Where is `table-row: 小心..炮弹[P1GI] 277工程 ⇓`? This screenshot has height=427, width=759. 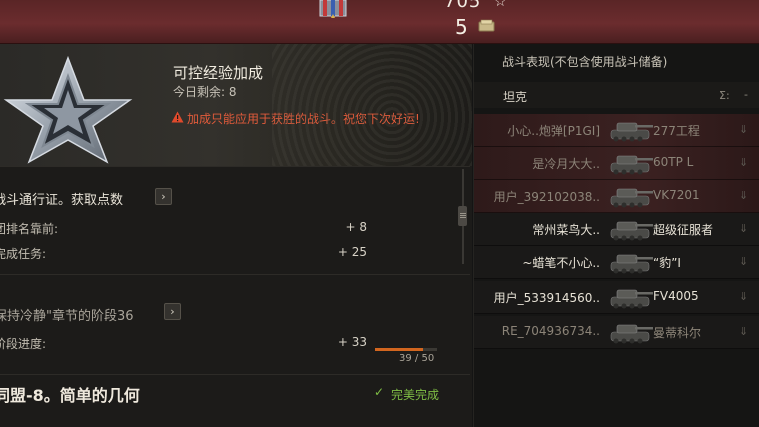
table-row: 小心..炮弹[P1GI] 277工程 ⇓ is located at coordinates (616, 130).